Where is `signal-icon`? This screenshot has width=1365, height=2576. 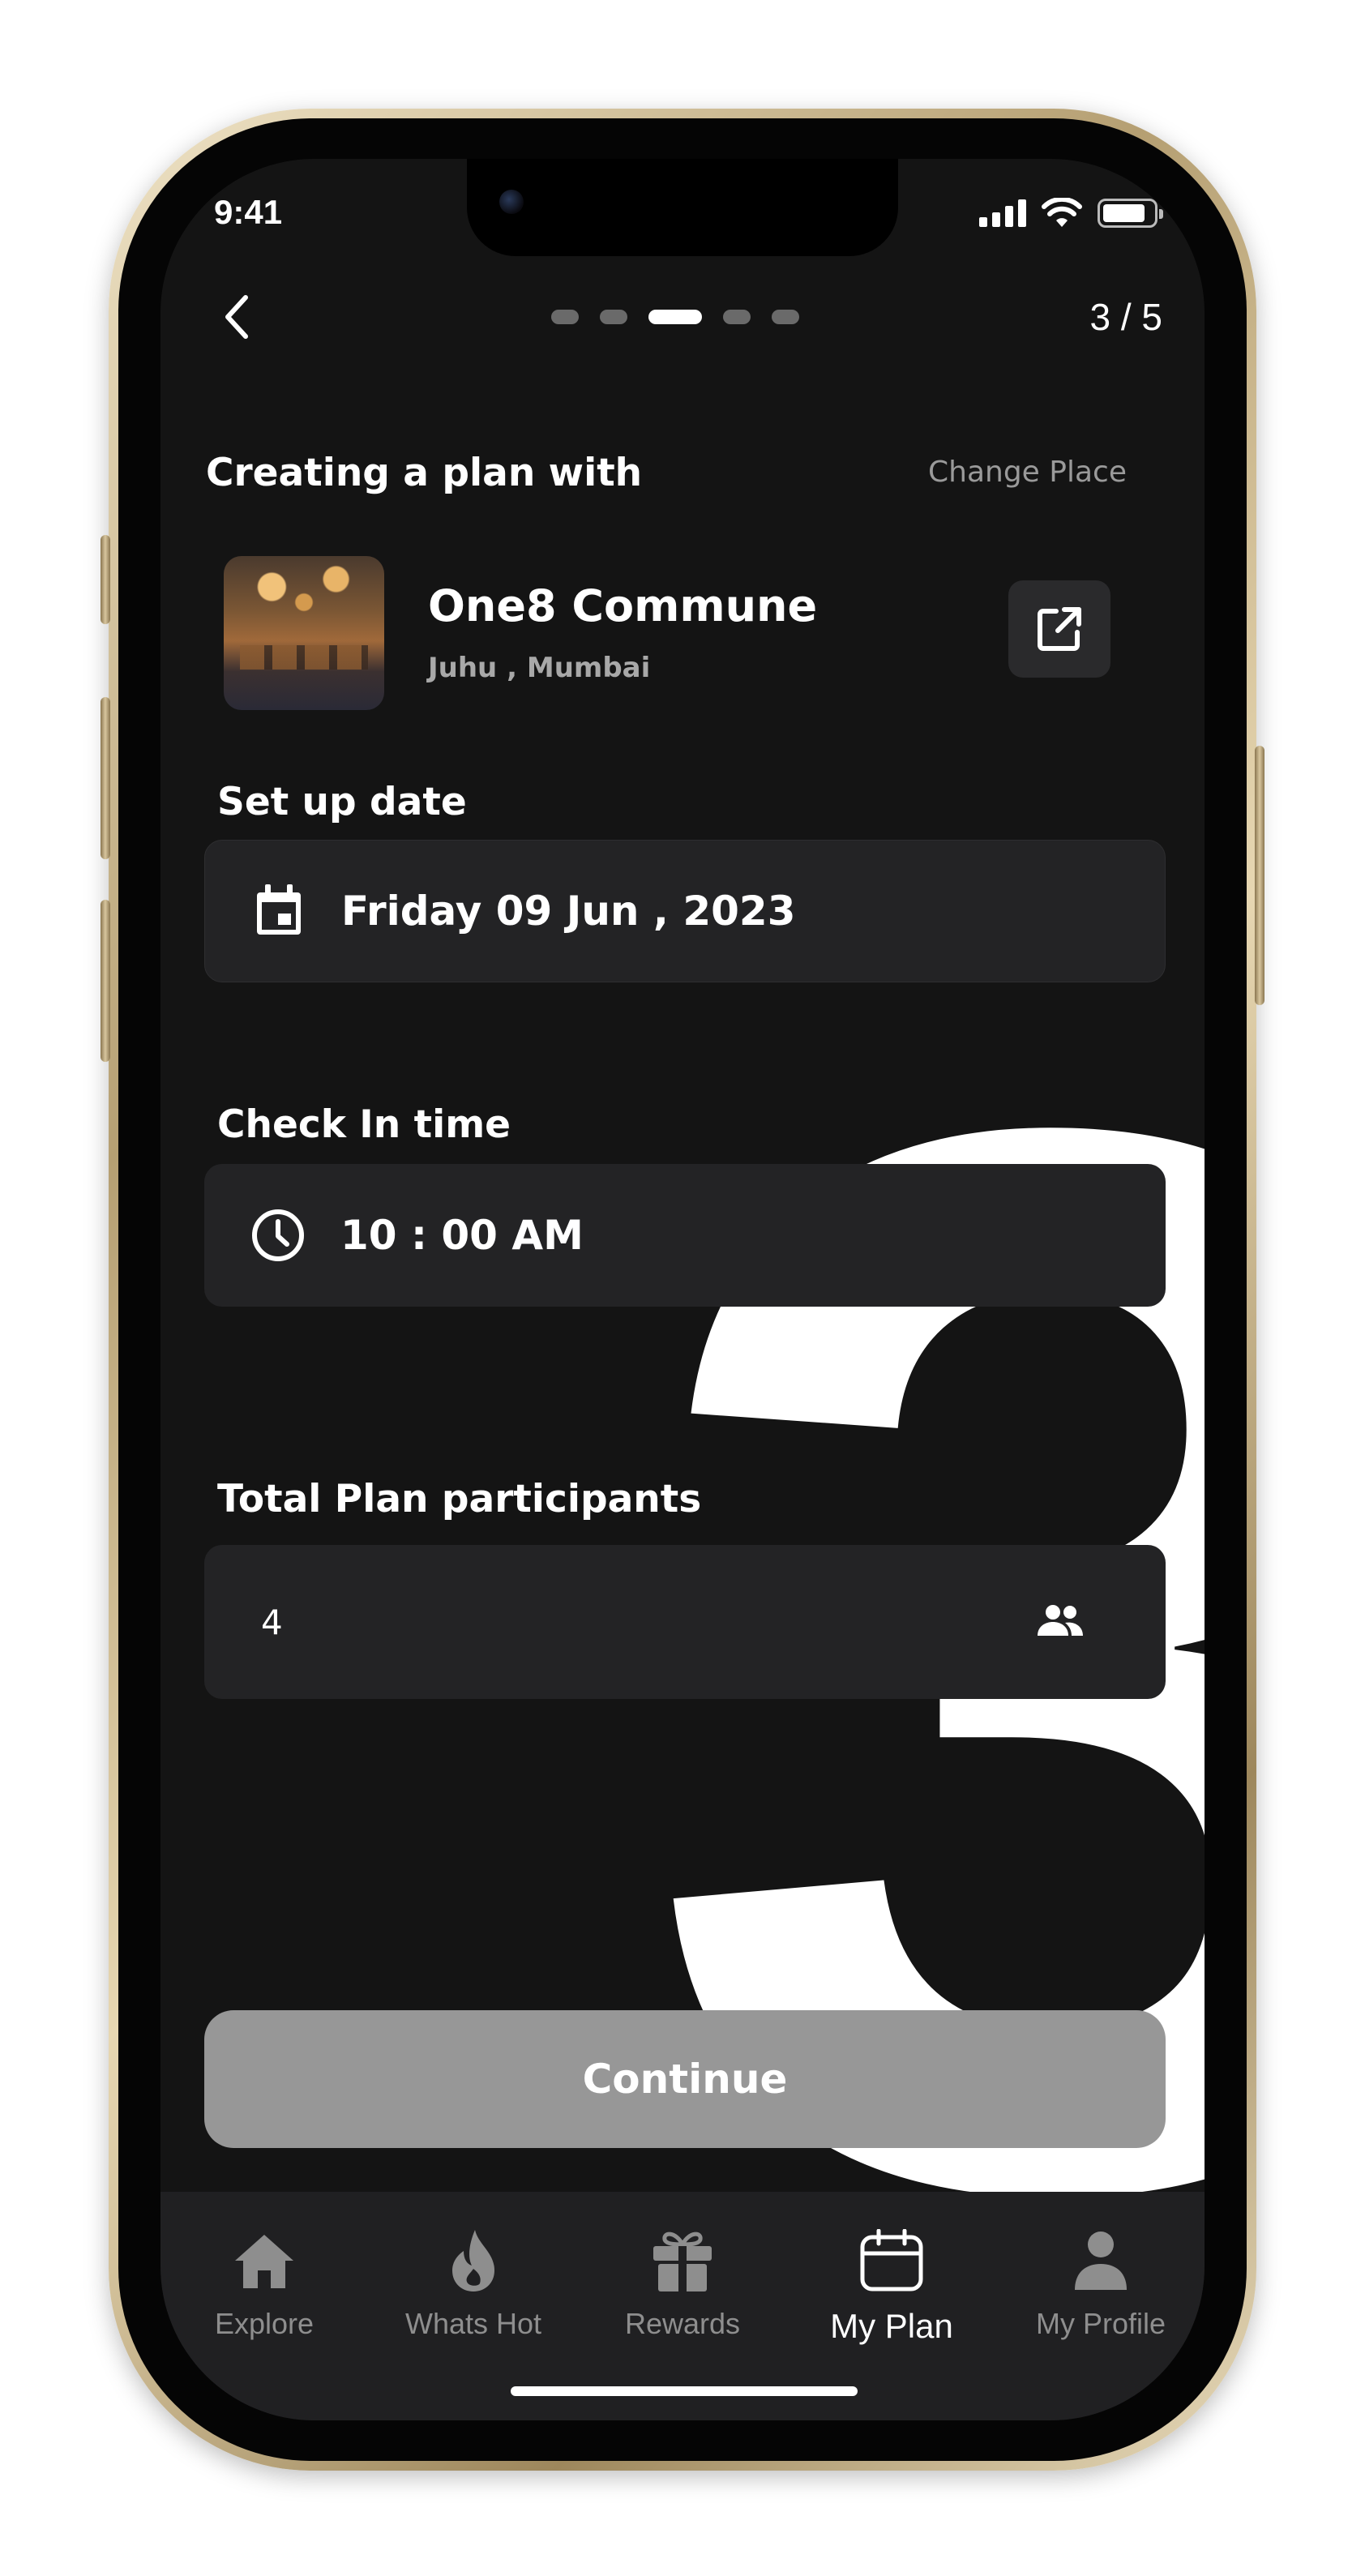
signal-icon is located at coordinates (1002, 213).